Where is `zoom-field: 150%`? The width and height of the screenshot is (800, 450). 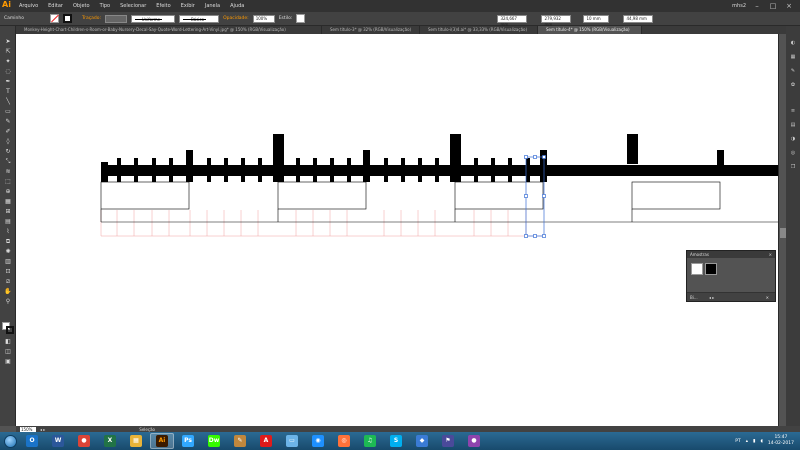 zoom-field: 150% is located at coordinates (28, 429).